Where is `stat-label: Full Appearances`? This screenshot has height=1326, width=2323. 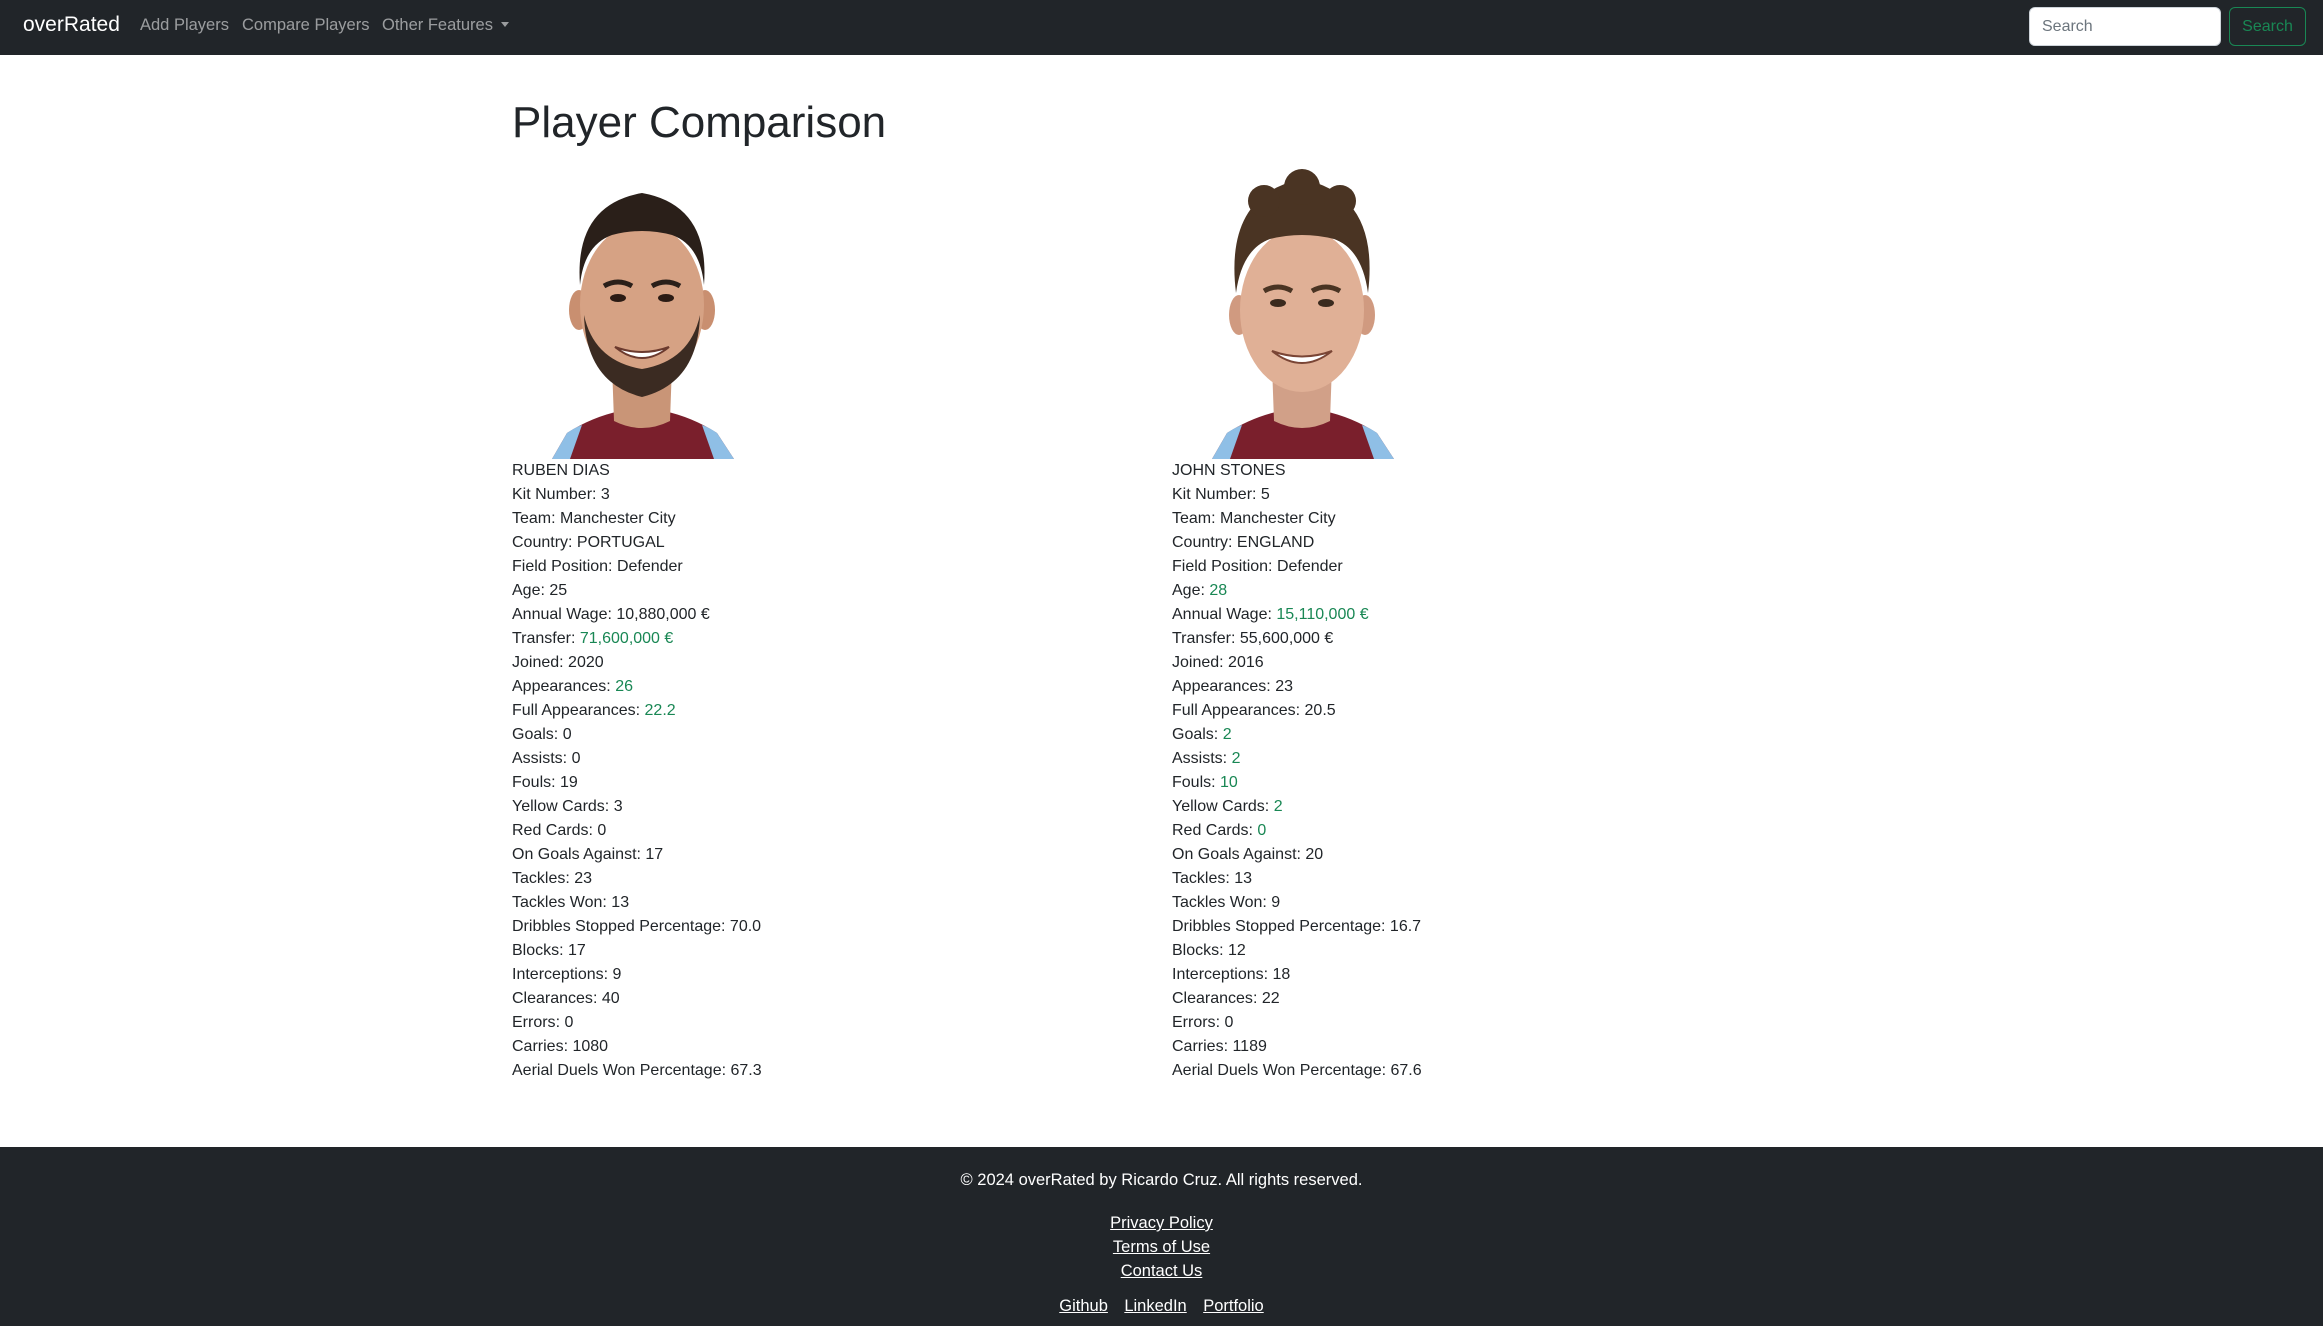 stat-label: Full Appearances is located at coordinates (574, 710).